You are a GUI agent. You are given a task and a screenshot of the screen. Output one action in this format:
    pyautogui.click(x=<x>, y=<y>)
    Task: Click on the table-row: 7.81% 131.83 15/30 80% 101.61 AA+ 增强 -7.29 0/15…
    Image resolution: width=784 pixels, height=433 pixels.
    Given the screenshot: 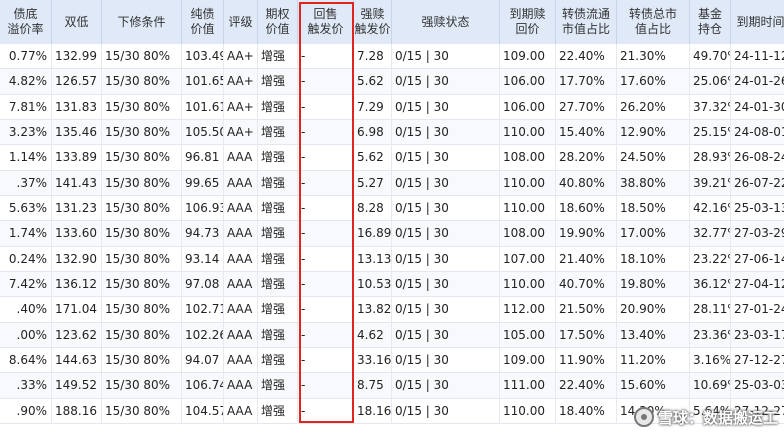 What is the action you would take?
    pyautogui.click(x=392, y=107)
    